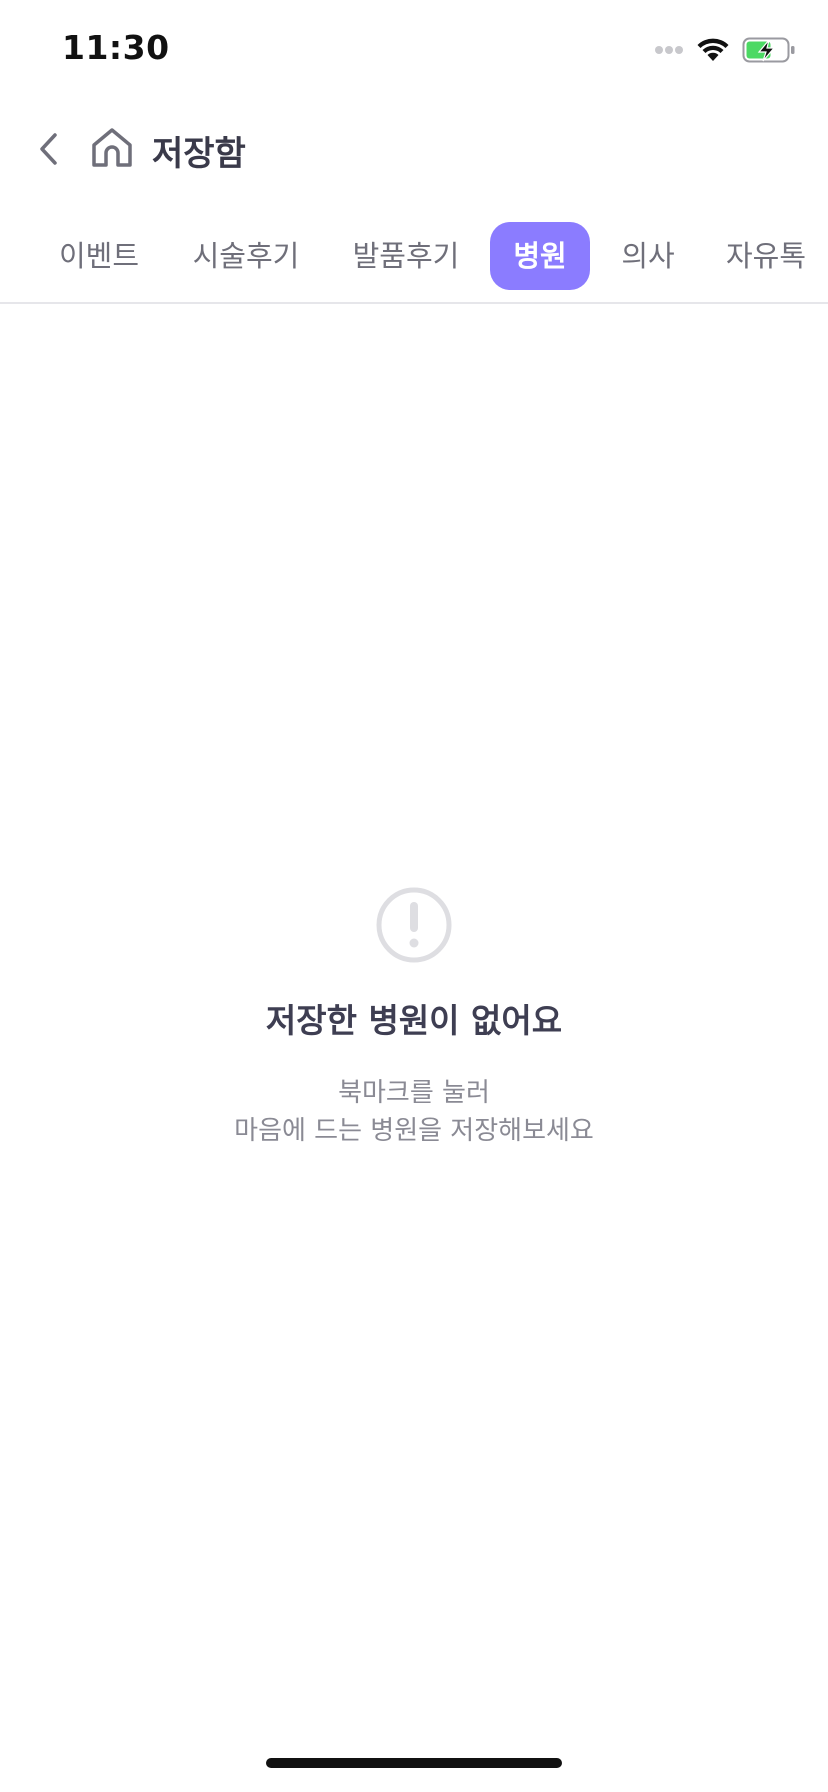 The image size is (828, 1792). What do you see at coordinates (540, 256) in the screenshot?
I see `tab-hospital: 병원` at bounding box center [540, 256].